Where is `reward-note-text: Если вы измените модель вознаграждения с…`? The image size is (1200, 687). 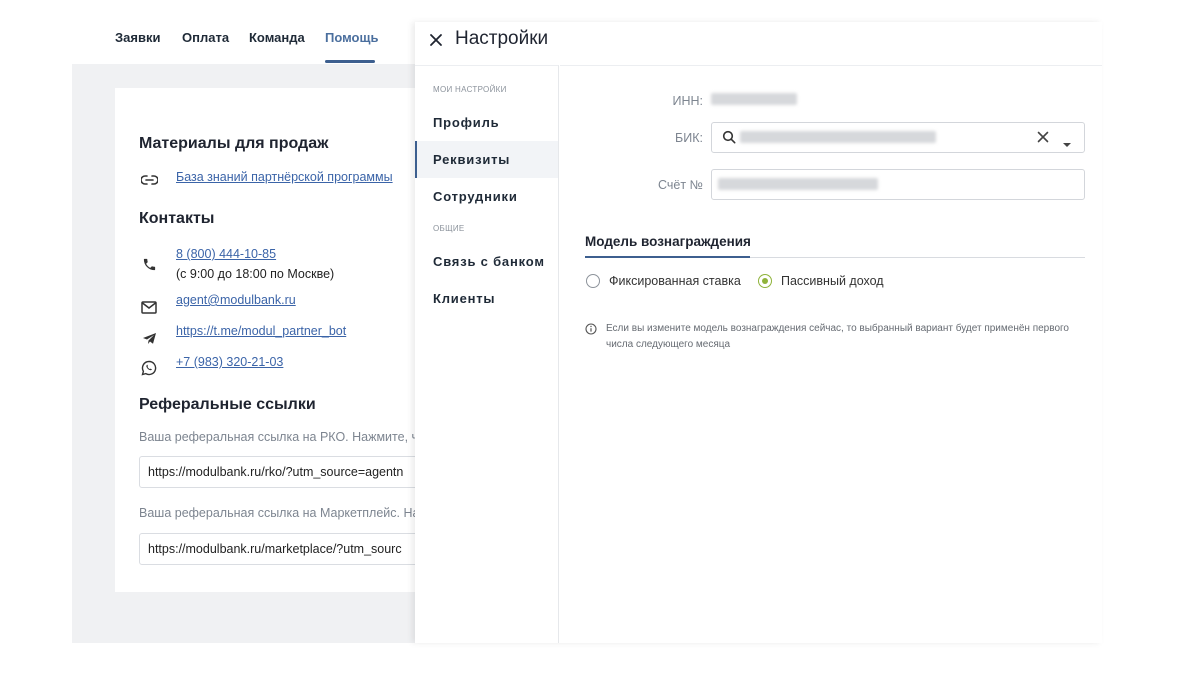
reward-note-text: Если вы измените модель вознаграждения с… is located at coordinates (837, 336).